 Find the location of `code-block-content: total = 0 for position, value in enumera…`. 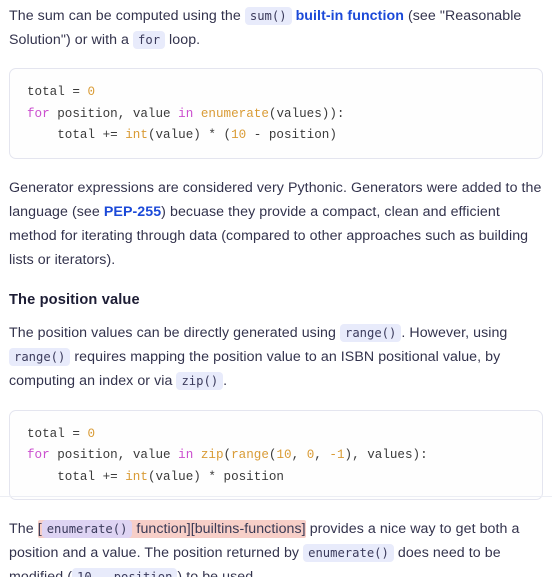

code-block-content: total = 0 for position, value in enumera… is located at coordinates (186, 113).